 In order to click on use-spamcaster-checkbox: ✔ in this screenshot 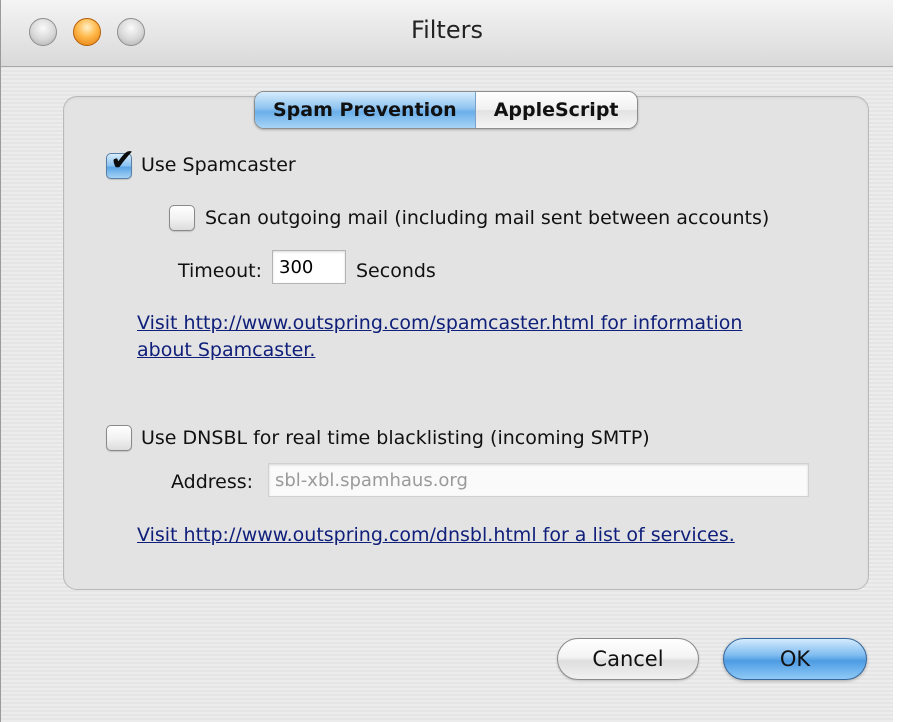, I will do `click(120, 162)`.